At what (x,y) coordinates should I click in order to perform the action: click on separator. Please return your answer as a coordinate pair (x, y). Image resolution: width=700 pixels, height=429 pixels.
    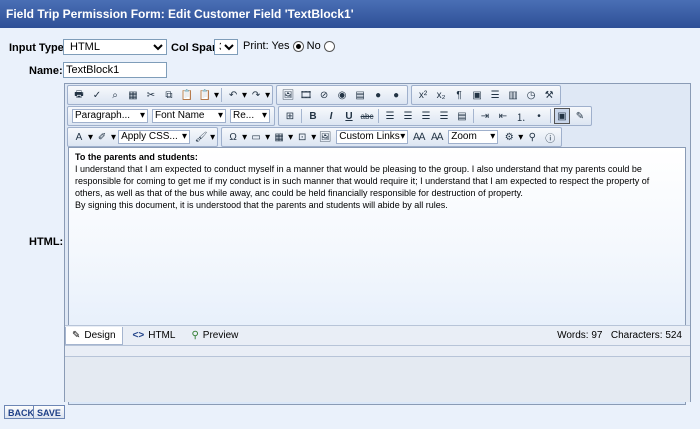
    Looking at the image, I should click on (222, 95).